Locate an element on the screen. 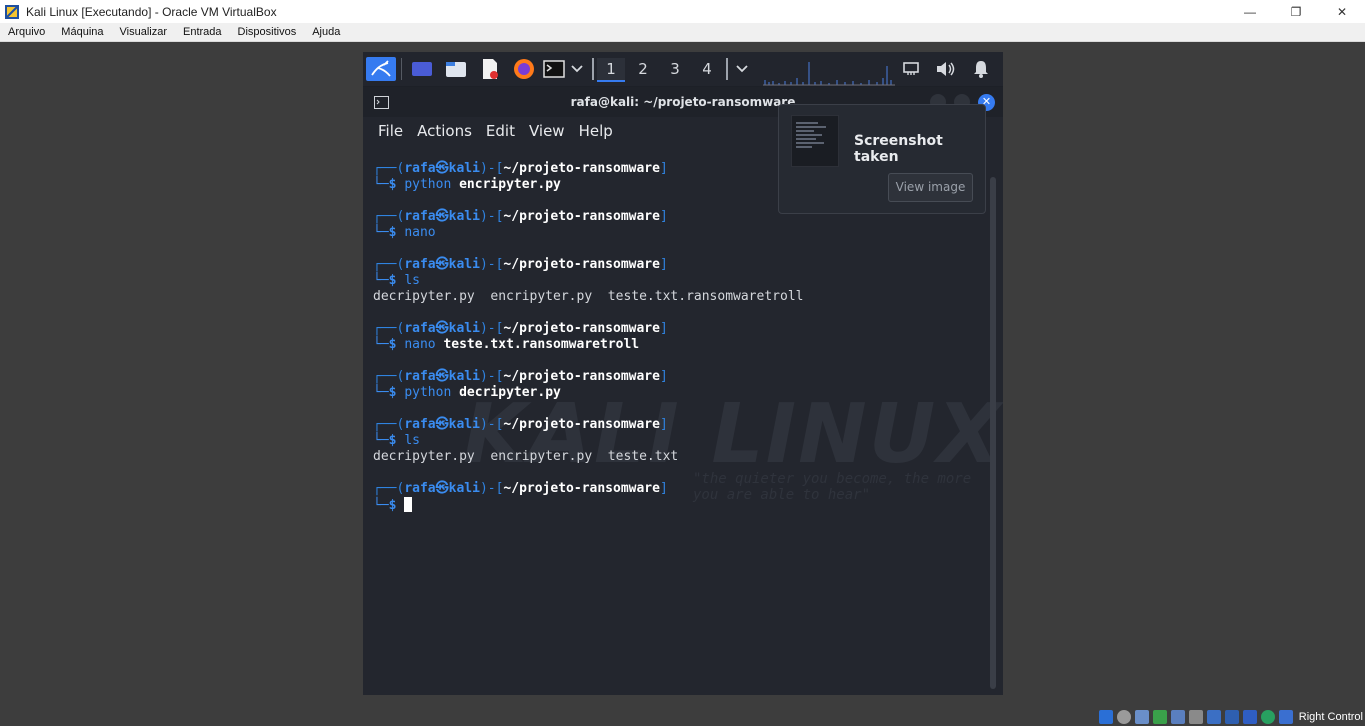 The height and width of the screenshot is (726, 1365). audio-icon is located at coordinates (1141, 717).